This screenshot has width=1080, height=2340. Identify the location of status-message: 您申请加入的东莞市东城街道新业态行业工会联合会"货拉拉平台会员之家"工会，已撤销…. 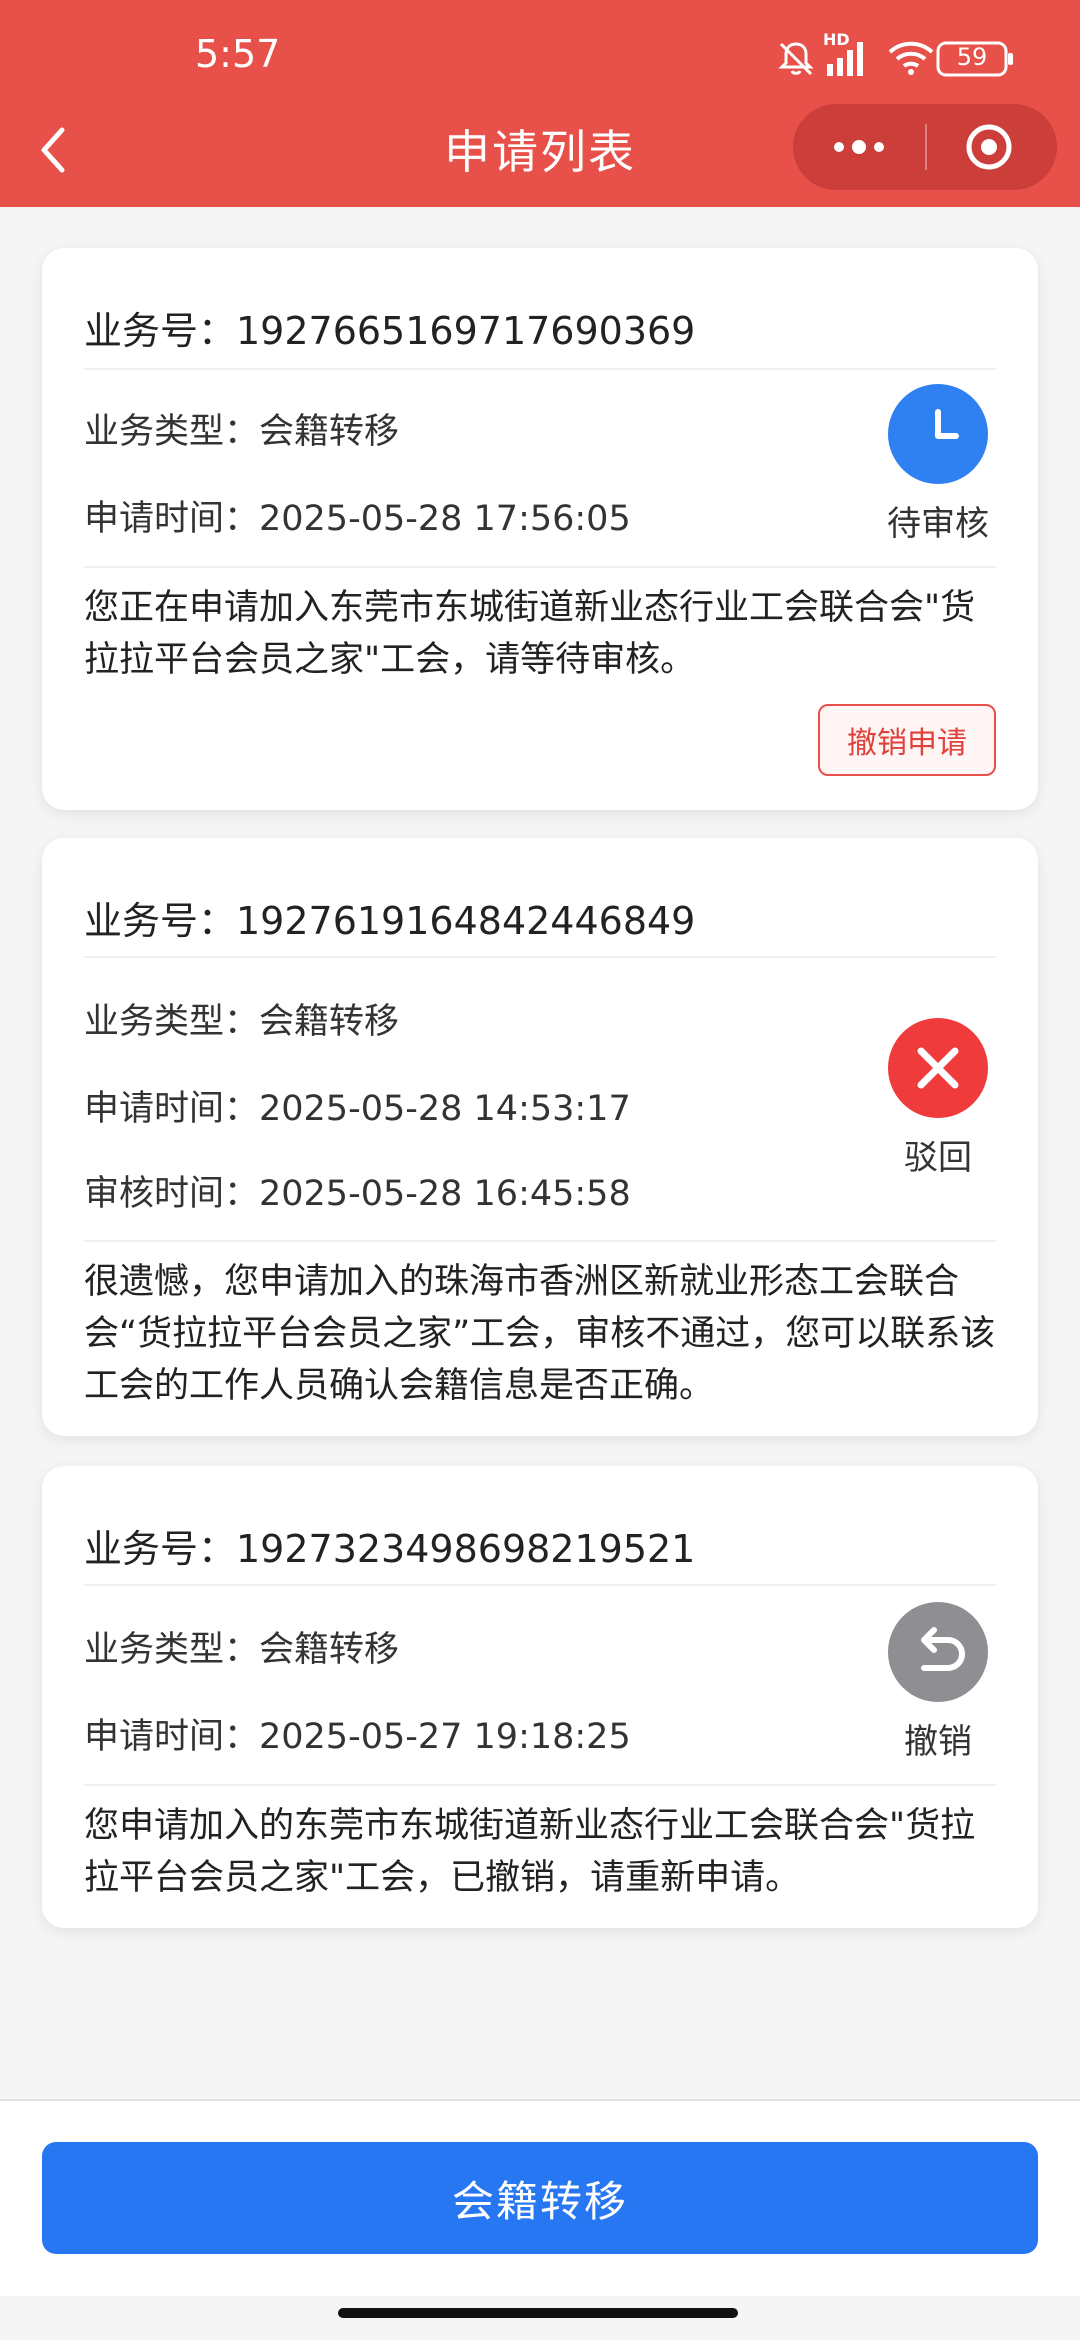
(530, 1852).